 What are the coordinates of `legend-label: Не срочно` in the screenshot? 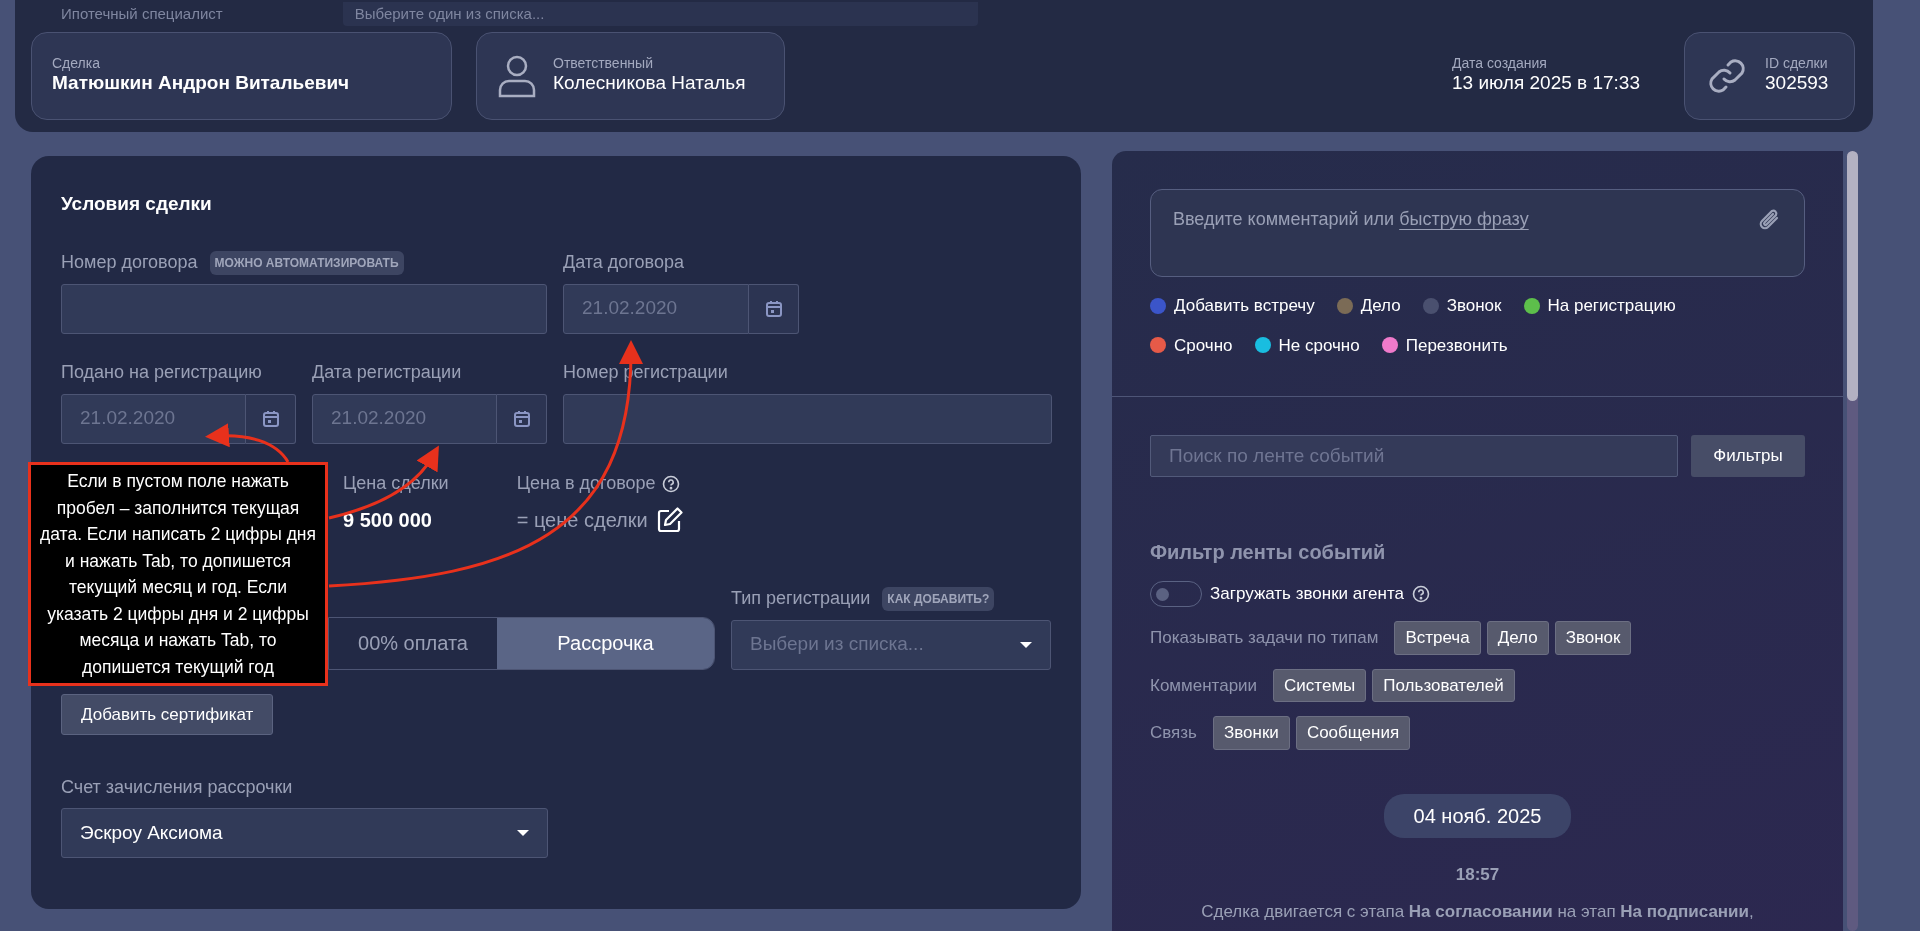 It's located at (1319, 345).